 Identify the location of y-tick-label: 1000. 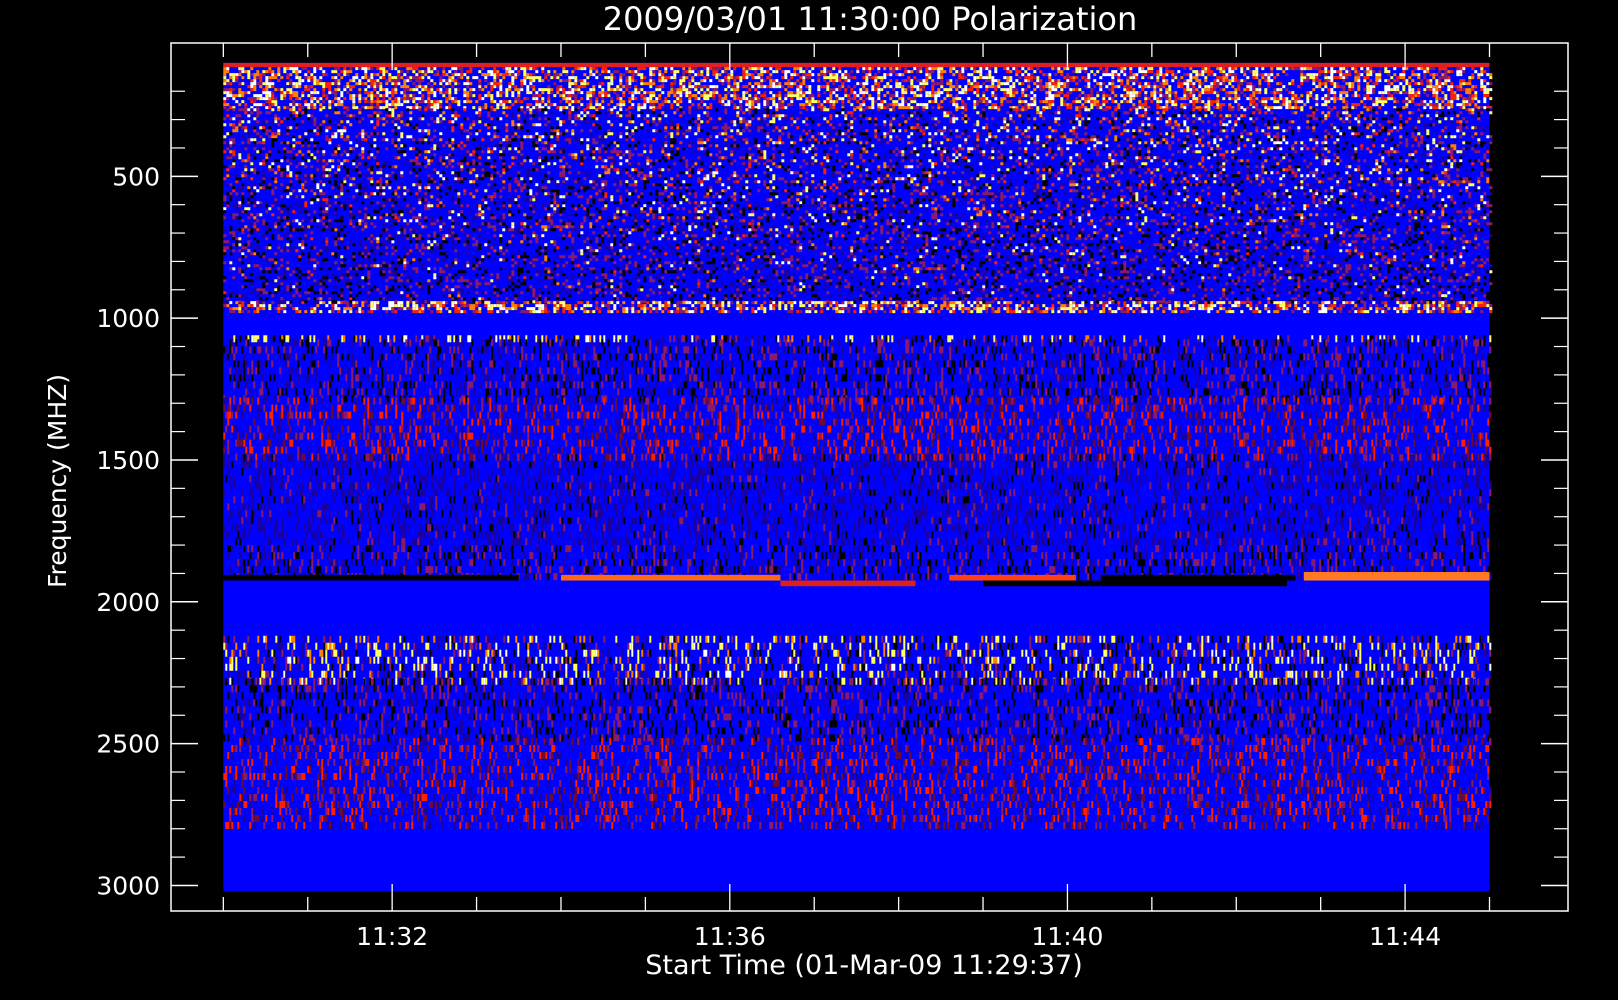
(128, 318).